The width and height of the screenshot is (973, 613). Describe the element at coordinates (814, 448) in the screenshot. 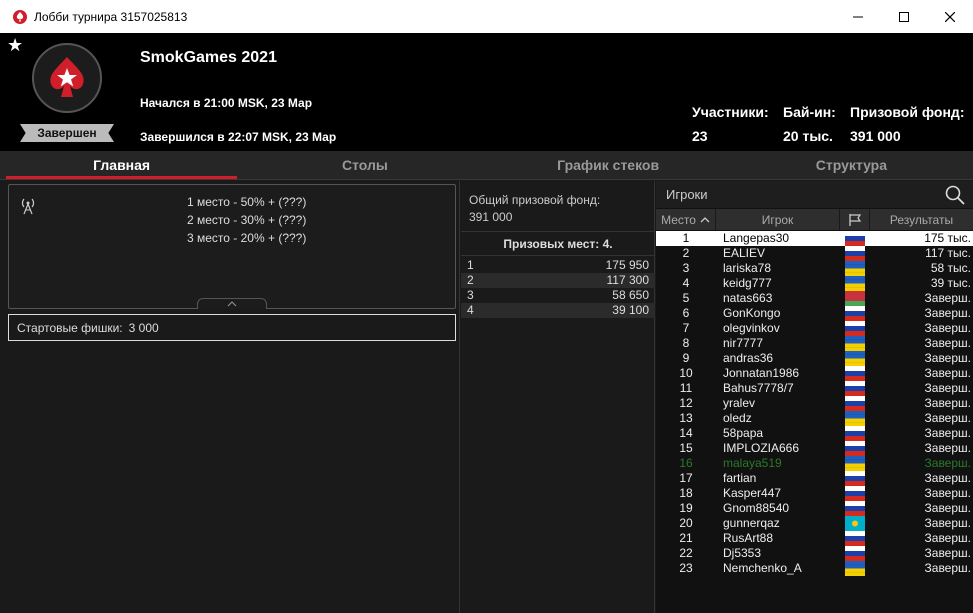

I see `player-row: 15 IMPLOZIA666 Заверш.` at that location.